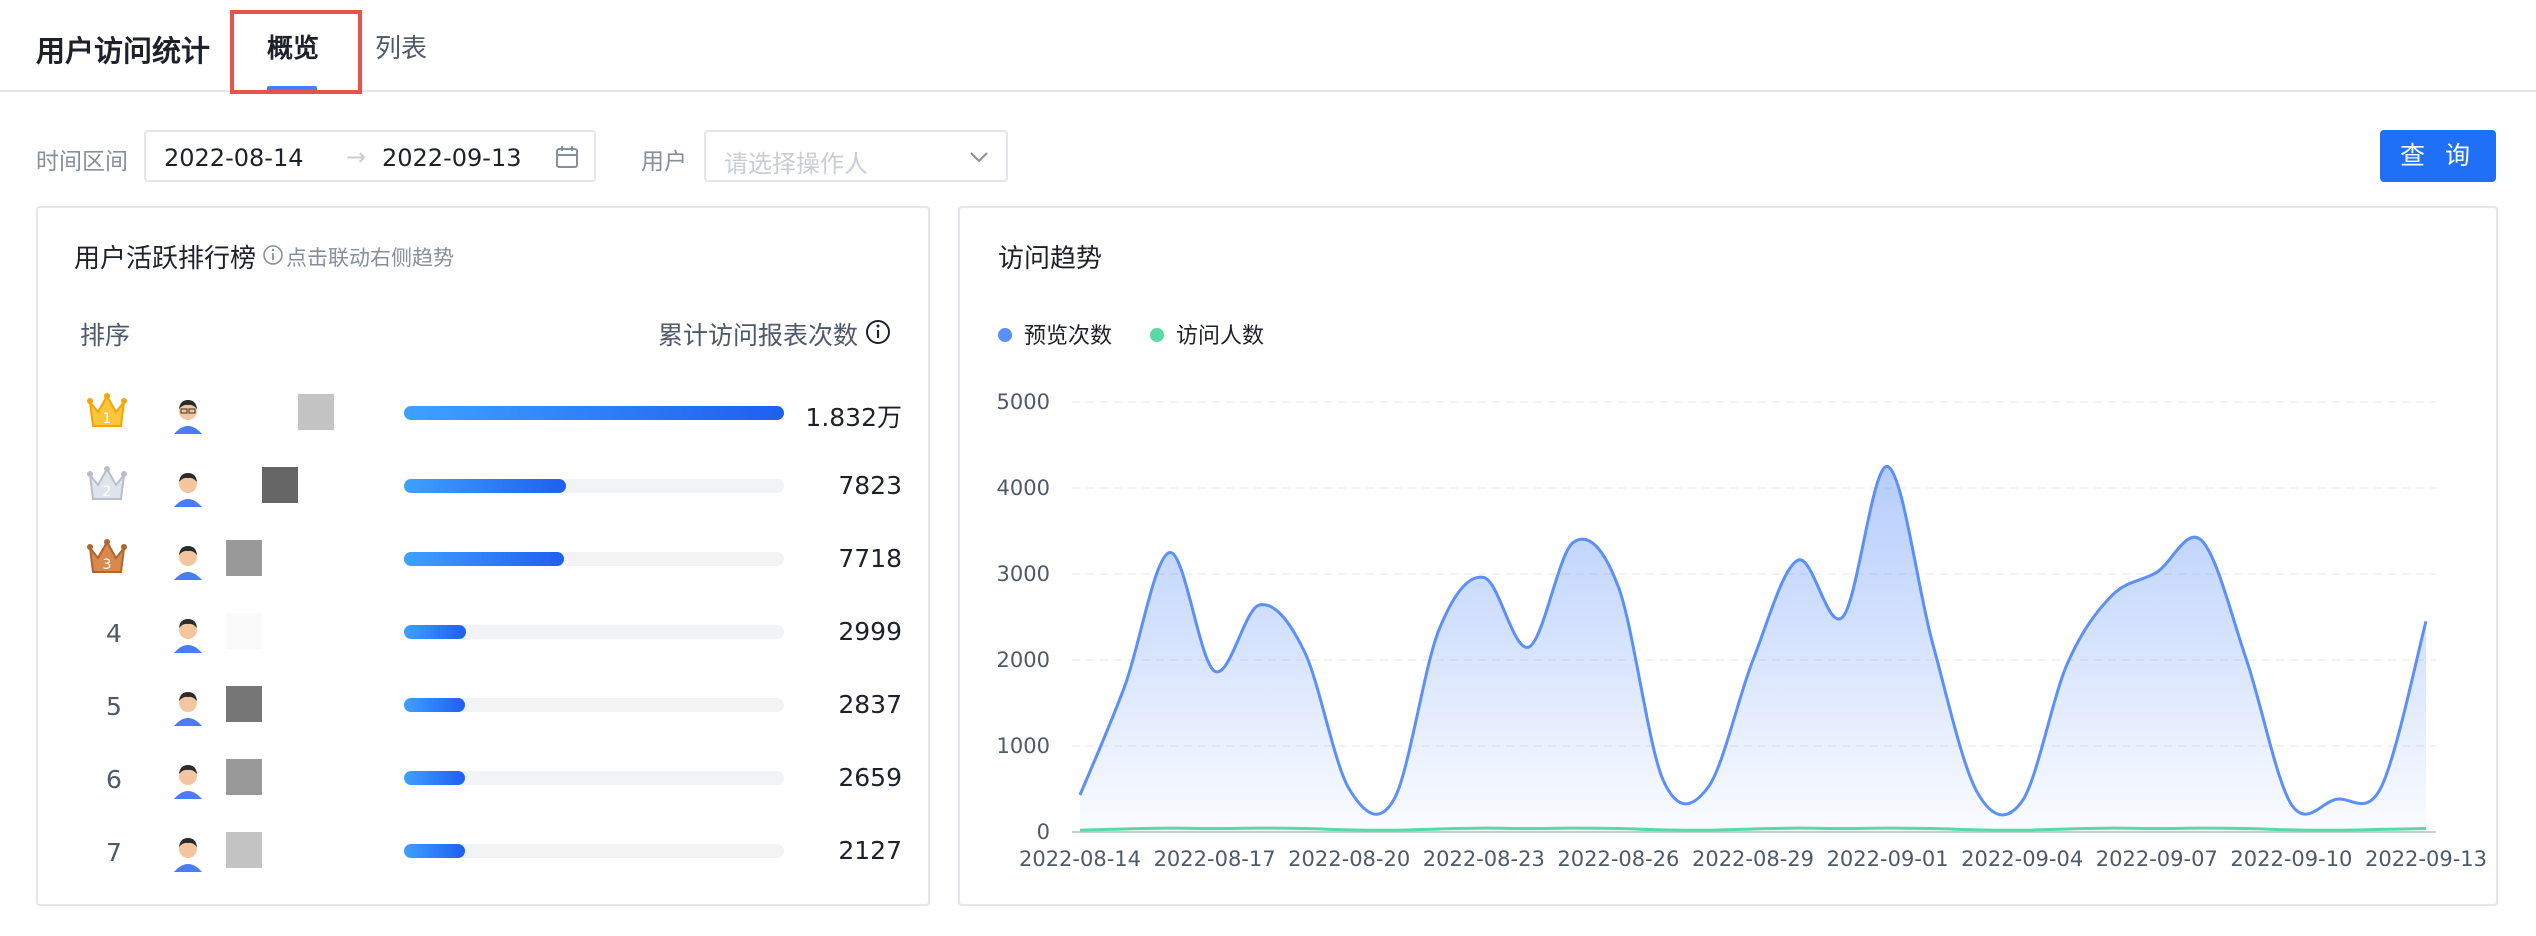 This screenshot has height=936, width=2536. Describe the element at coordinates (244, 850) in the screenshot. I see `user-name-redacted` at that location.